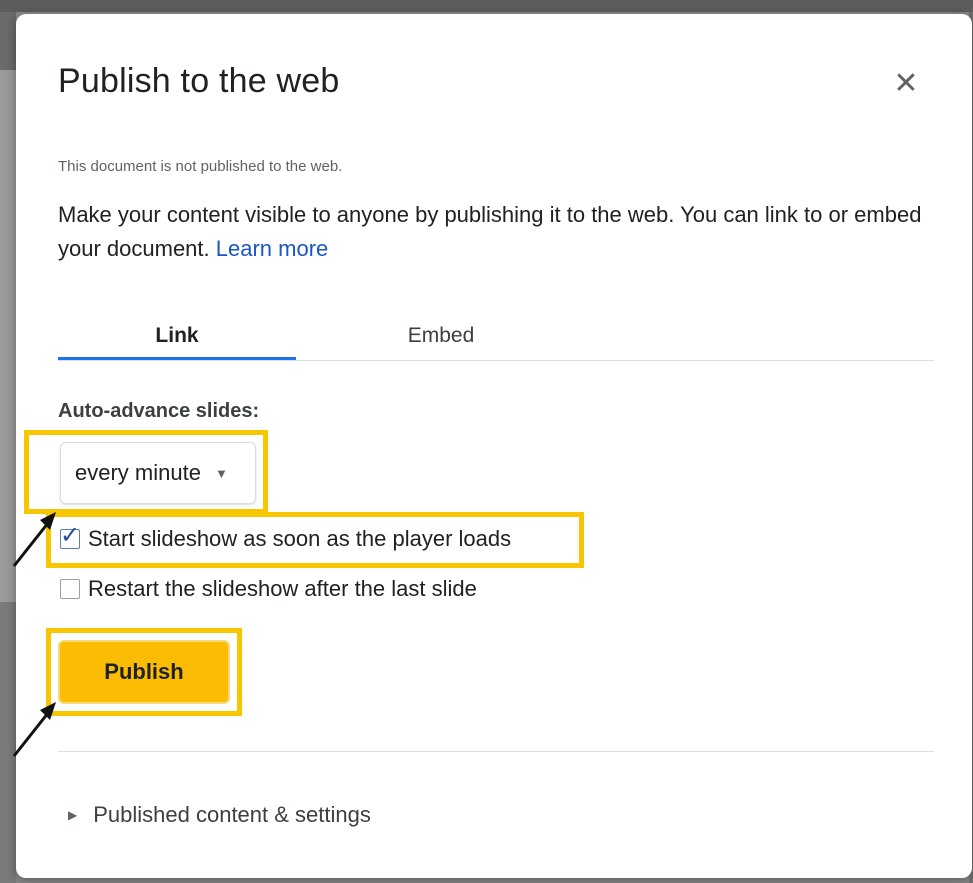  What do you see at coordinates (8, 41) in the screenshot?
I see `backdrop-segment` at bounding box center [8, 41].